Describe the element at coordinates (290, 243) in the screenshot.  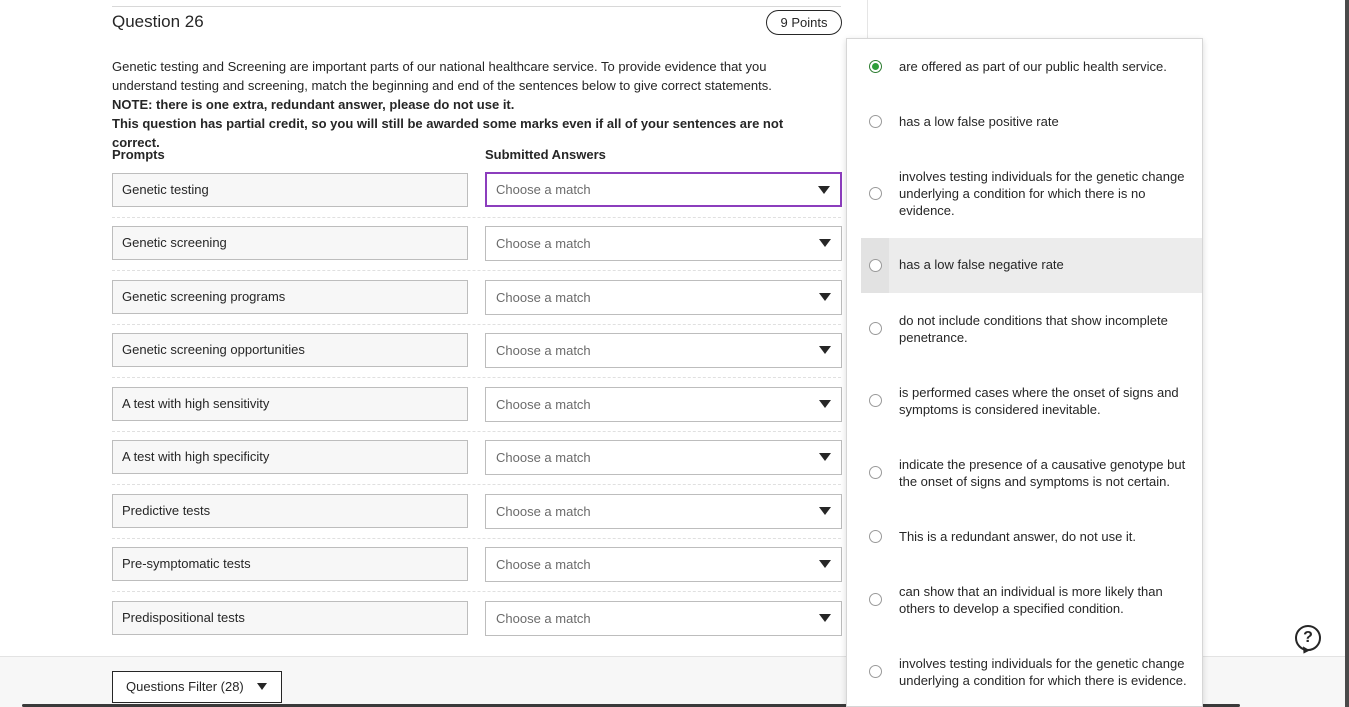
I see `prompt-box: Genetic screening` at that location.